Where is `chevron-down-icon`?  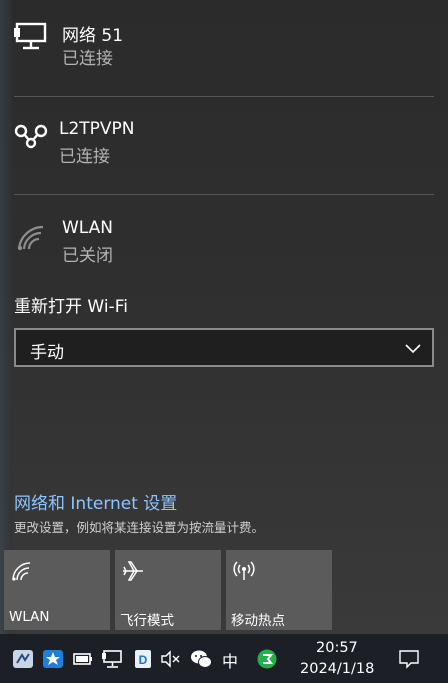
chevron-down-icon is located at coordinates (413, 349).